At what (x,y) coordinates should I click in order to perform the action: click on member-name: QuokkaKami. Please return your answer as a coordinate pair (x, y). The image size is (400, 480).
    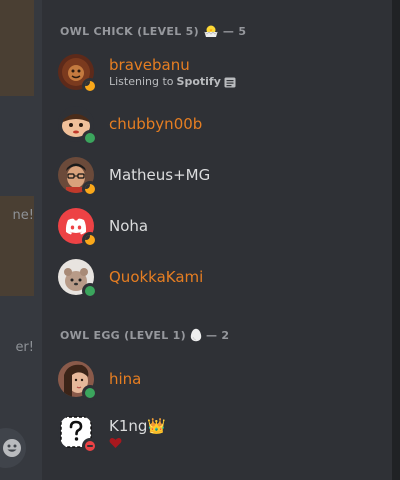
    Looking at the image, I should click on (156, 277).